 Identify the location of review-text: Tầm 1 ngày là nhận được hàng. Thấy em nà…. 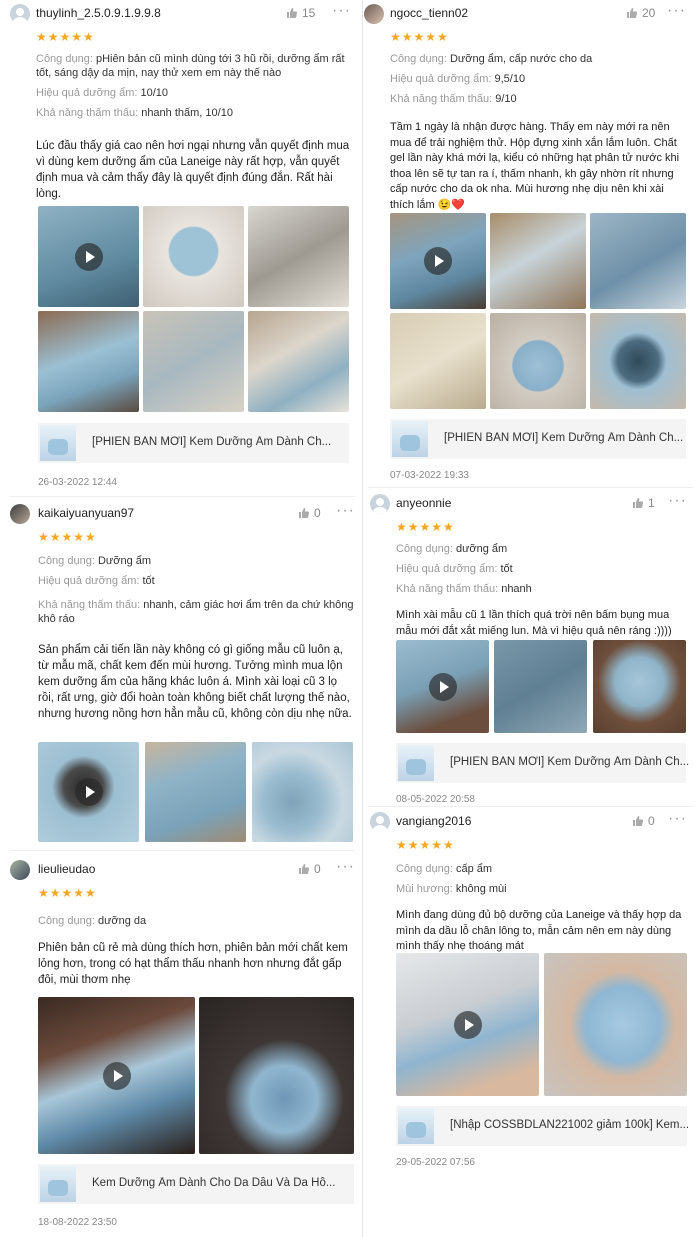
(535, 166).